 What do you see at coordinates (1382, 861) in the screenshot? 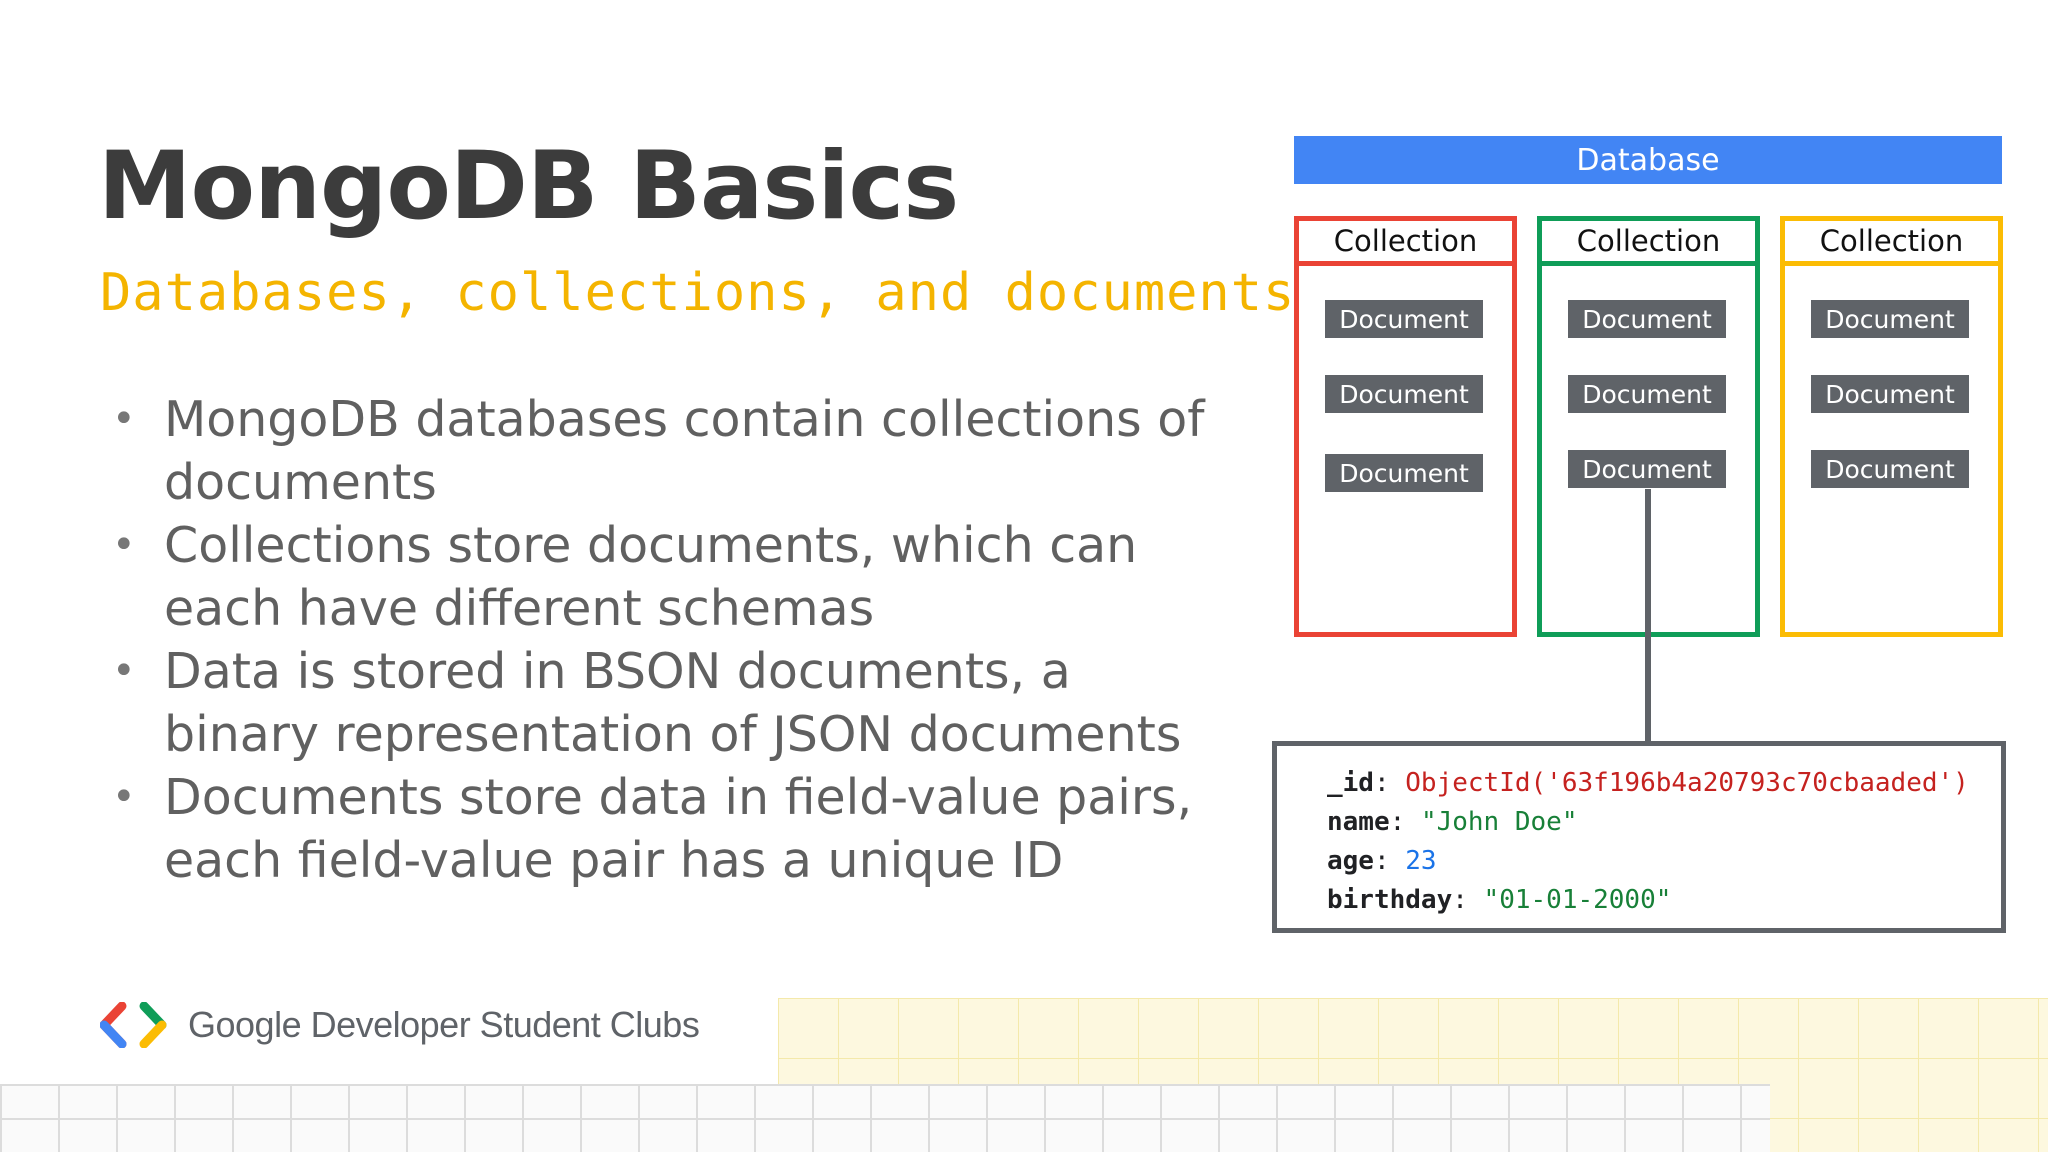
I see `field-row: age: 23` at bounding box center [1382, 861].